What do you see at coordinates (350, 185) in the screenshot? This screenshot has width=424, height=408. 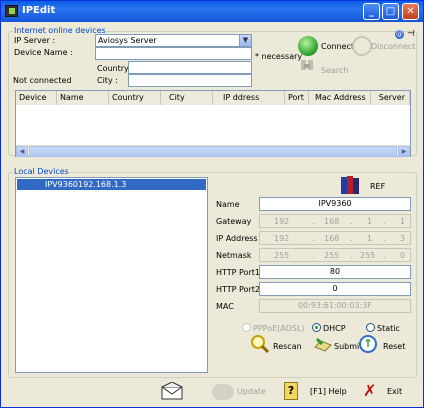 I see `books-icon` at bounding box center [350, 185].